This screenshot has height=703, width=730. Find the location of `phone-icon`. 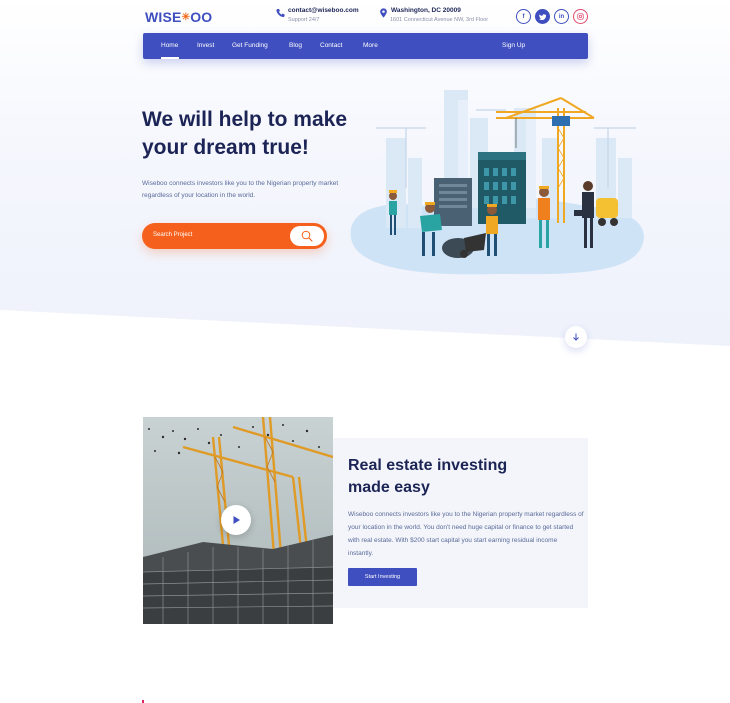

phone-icon is located at coordinates (280, 13).